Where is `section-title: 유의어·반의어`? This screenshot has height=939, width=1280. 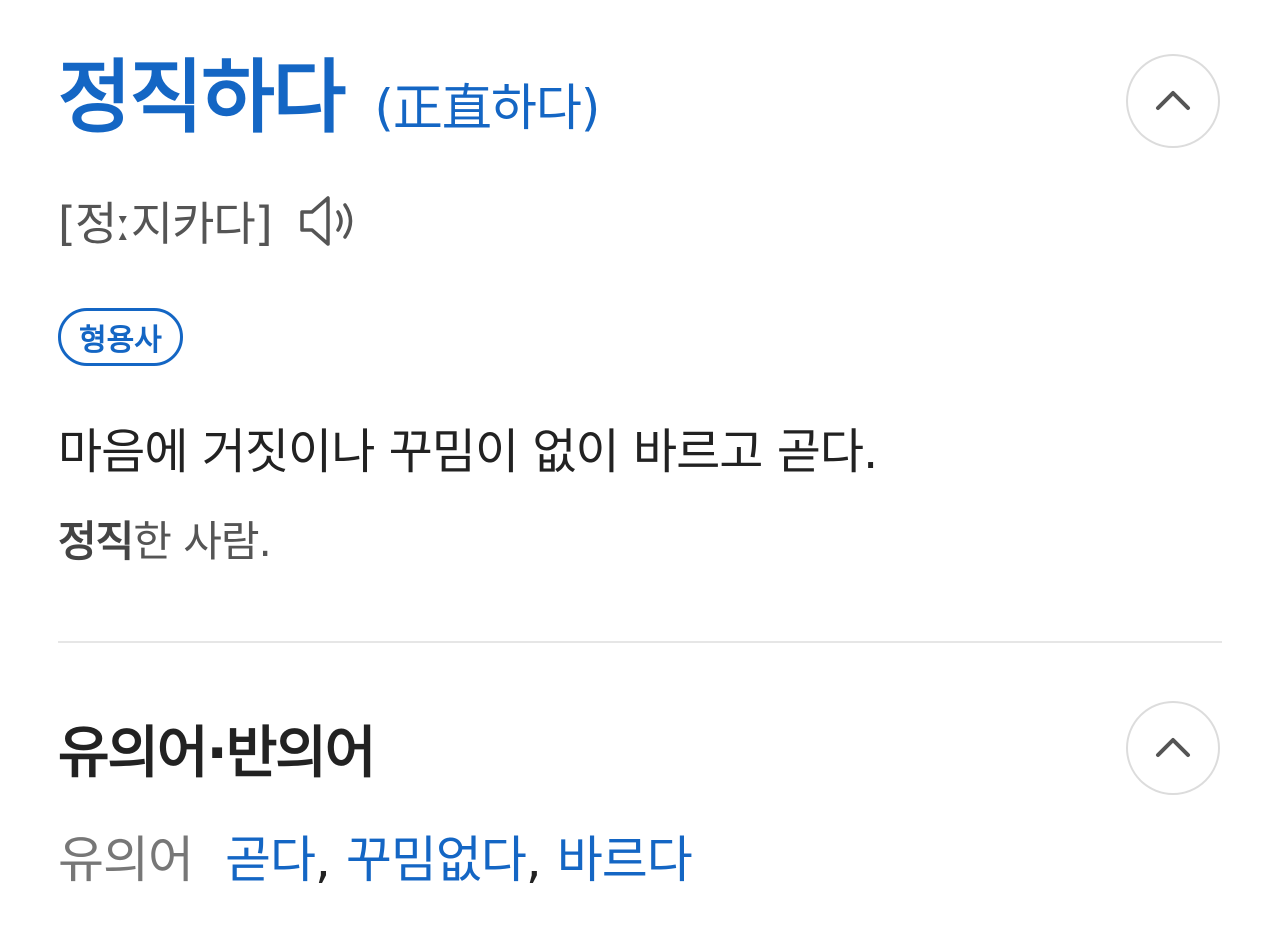
section-title: 유의어·반의어 is located at coordinates (217, 753).